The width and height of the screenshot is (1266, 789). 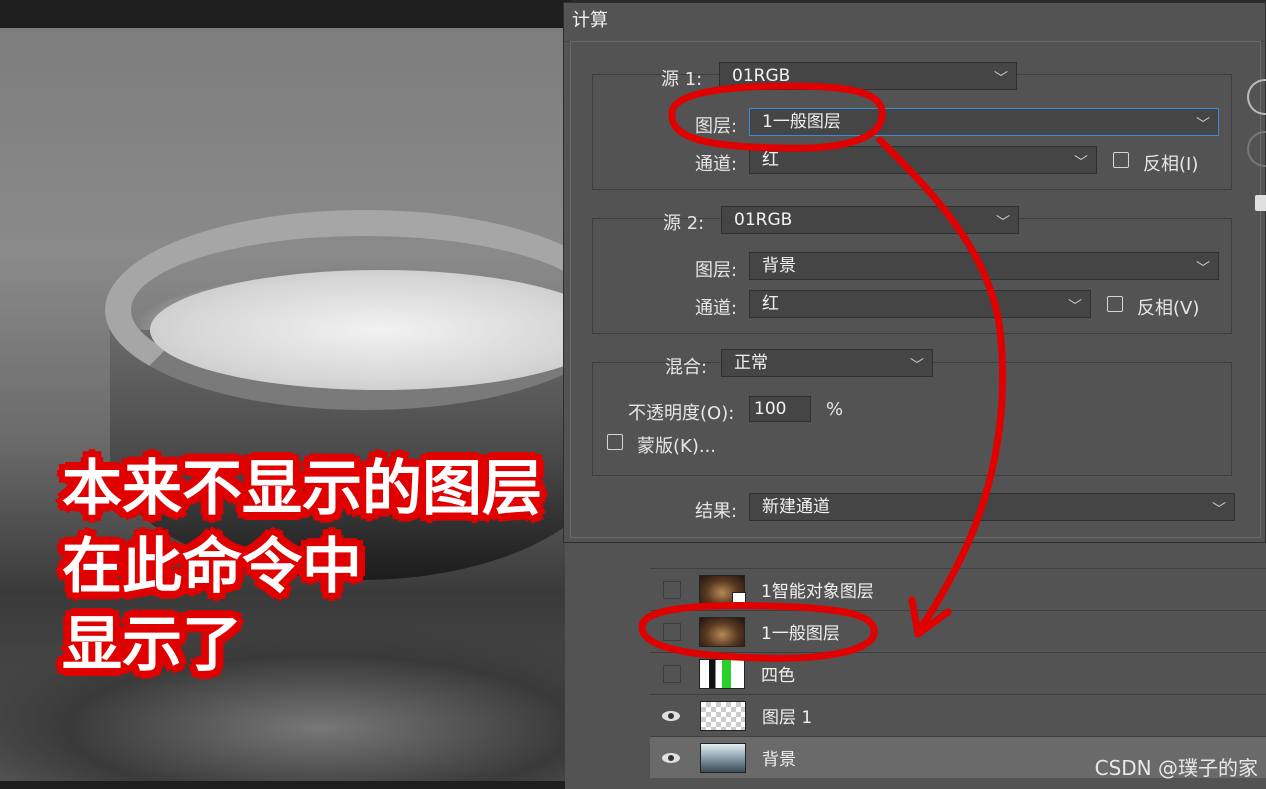 What do you see at coordinates (870, 220) in the screenshot?
I see `source2-file-select: 01RGB ﹀` at bounding box center [870, 220].